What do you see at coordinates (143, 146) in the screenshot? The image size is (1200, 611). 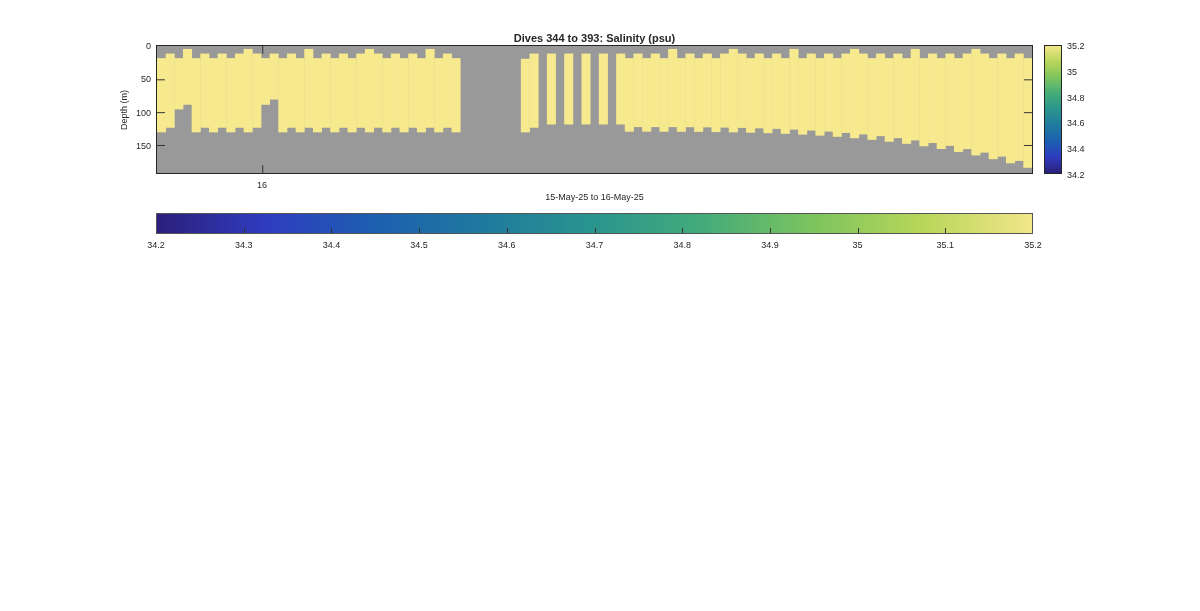 I see `y-tick-label: 150` at bounding box center [143, 146].